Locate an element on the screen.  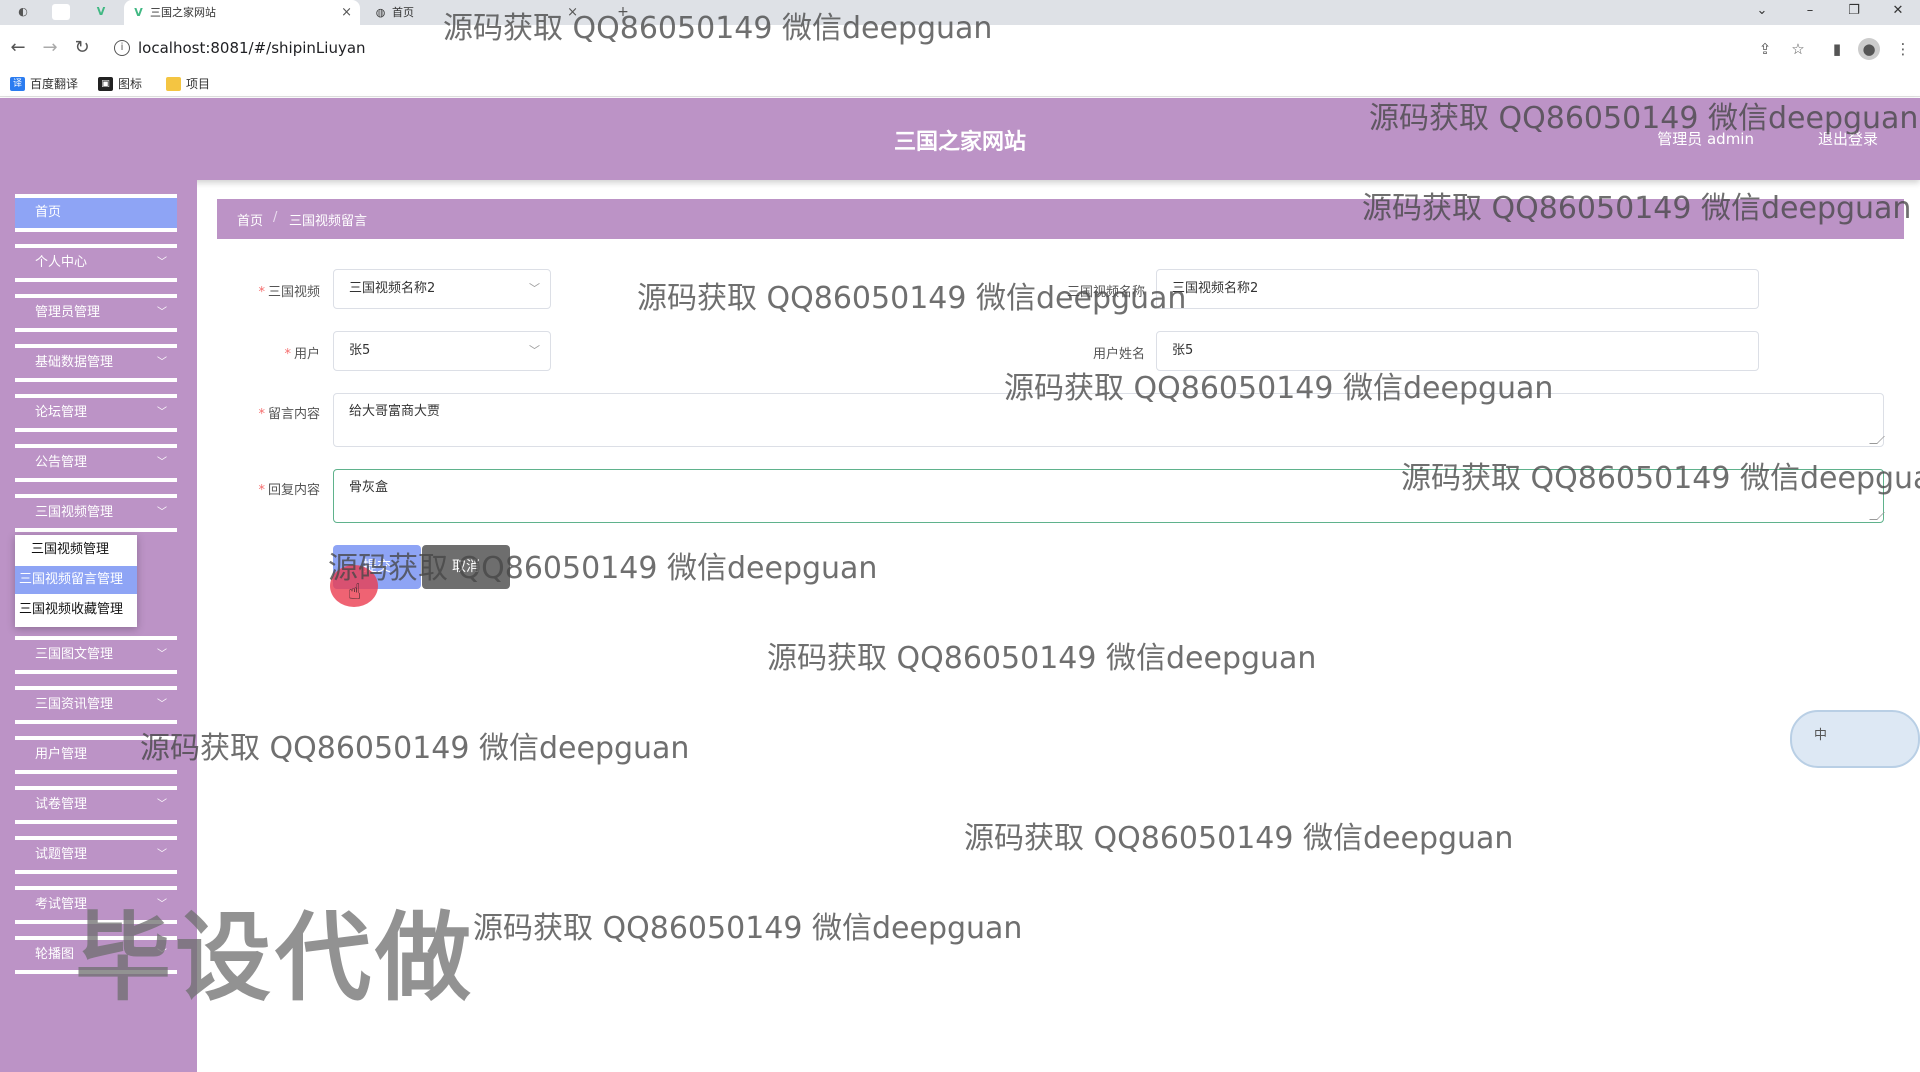
menu-dots-icon: ⋮ is located at coordinates (1903, 49).